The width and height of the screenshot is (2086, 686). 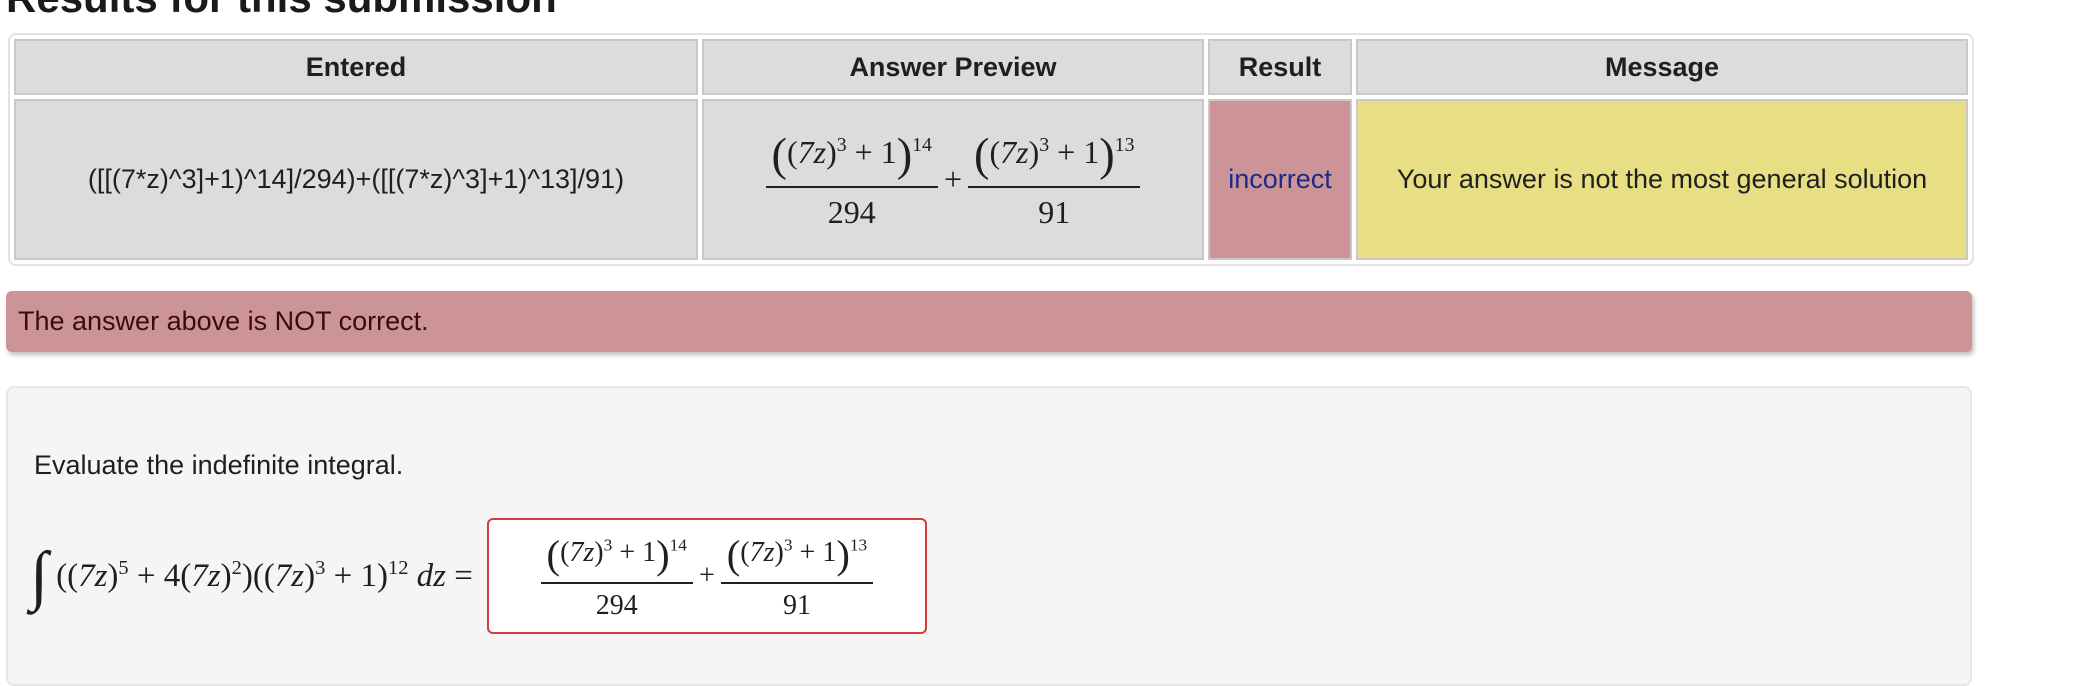 I want to click on answer-fraction-1: ((7z)3 + 1)14 294, so click(x=616, y=576).